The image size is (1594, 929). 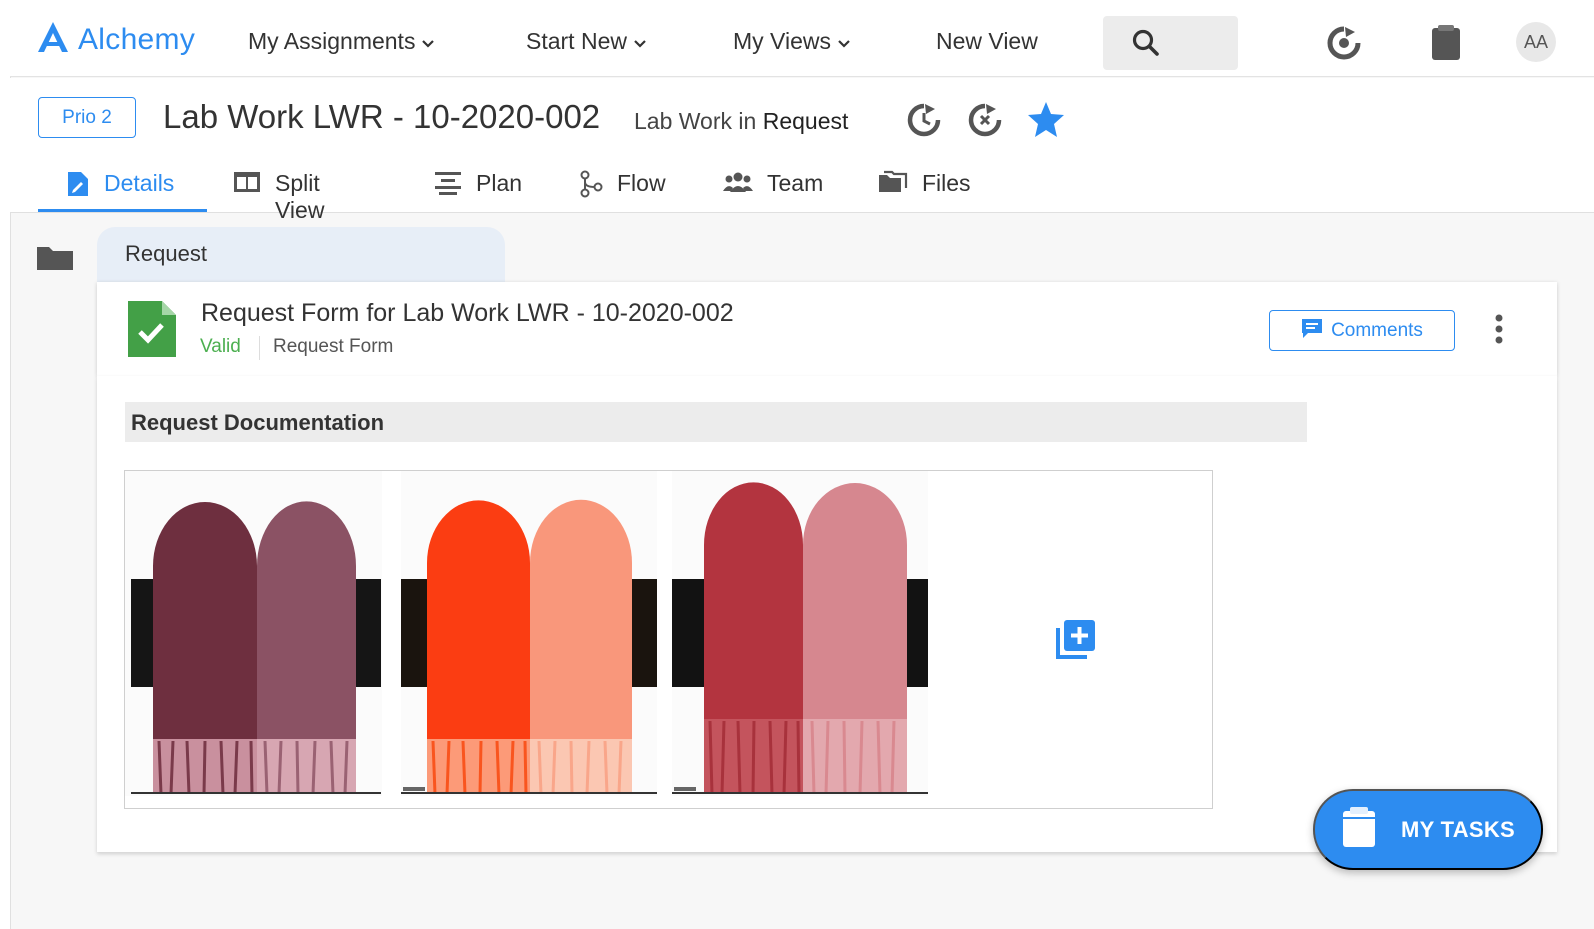 What do you see at coordinates (499, 183) in the screenshot?
I see `tab-label: Plan` at bounding box center [499, 183].